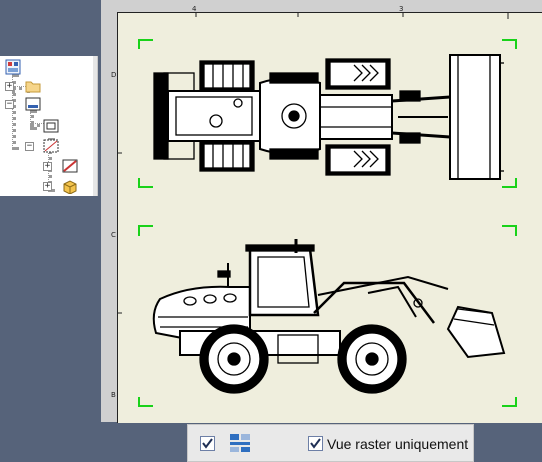 This screenshot has height=462, width=542. Describe the element at coordinates (33, 104) in the screenshot. I see `sheet-icon` at that location.